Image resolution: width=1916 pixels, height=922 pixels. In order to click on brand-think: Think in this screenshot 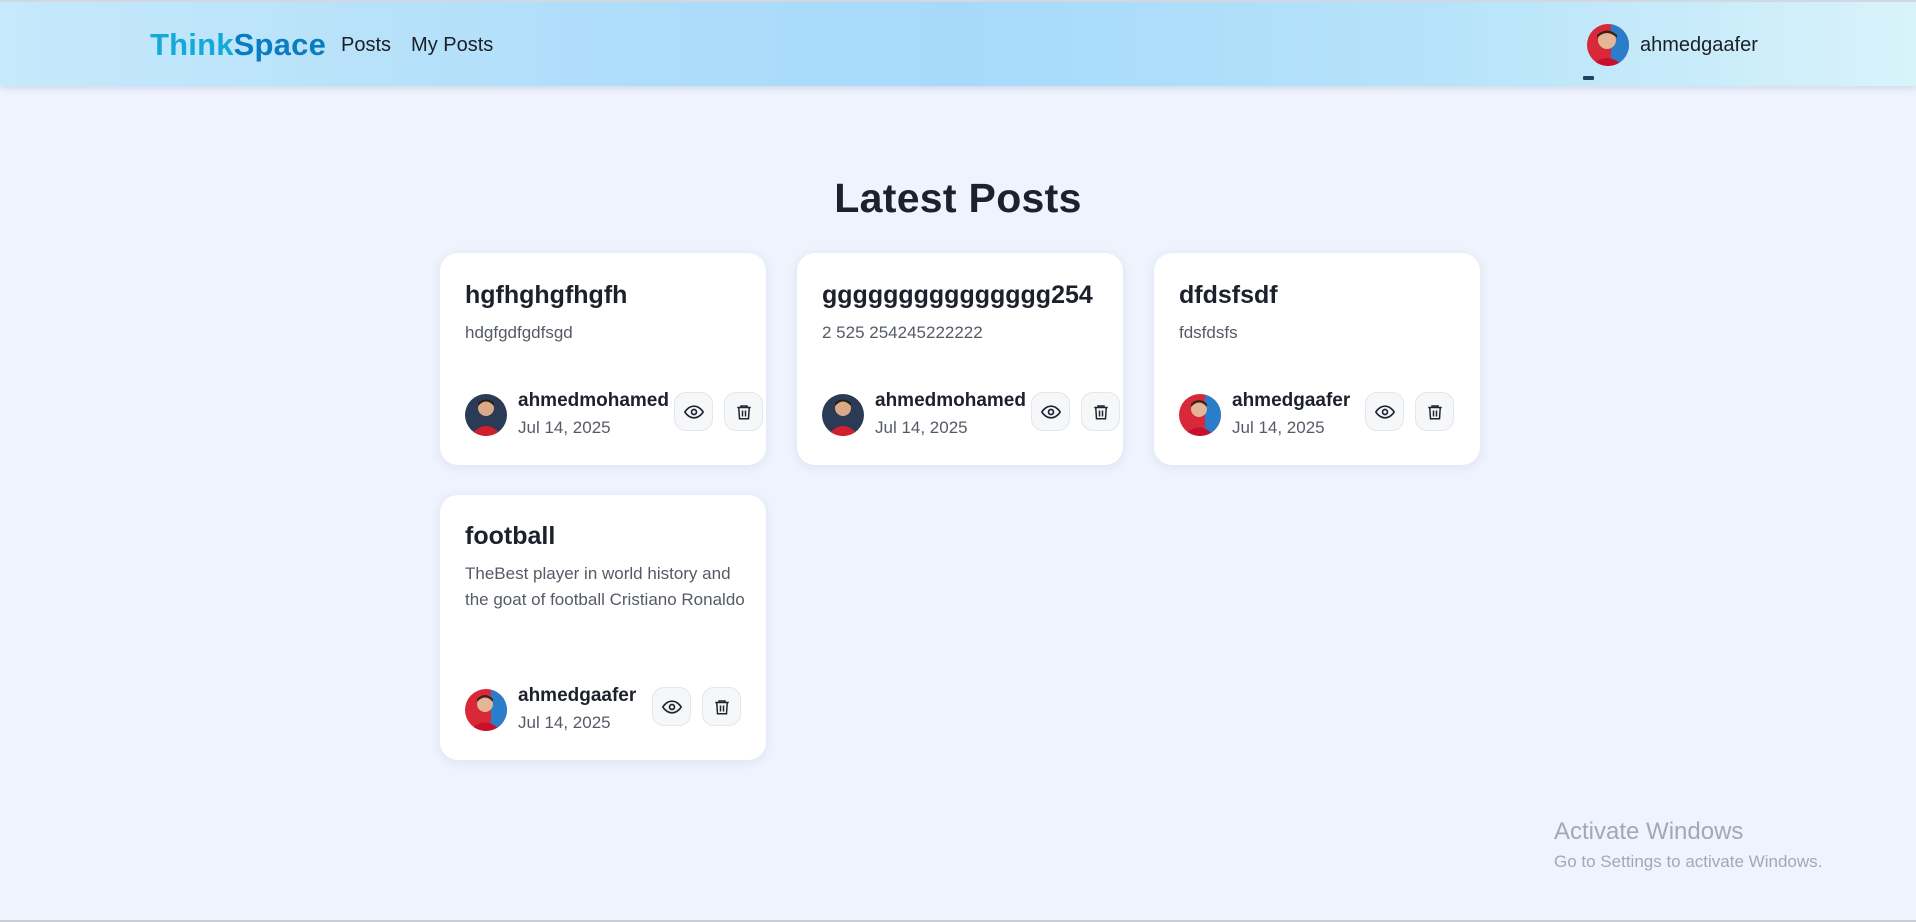, I will do `click(192, 44)`.